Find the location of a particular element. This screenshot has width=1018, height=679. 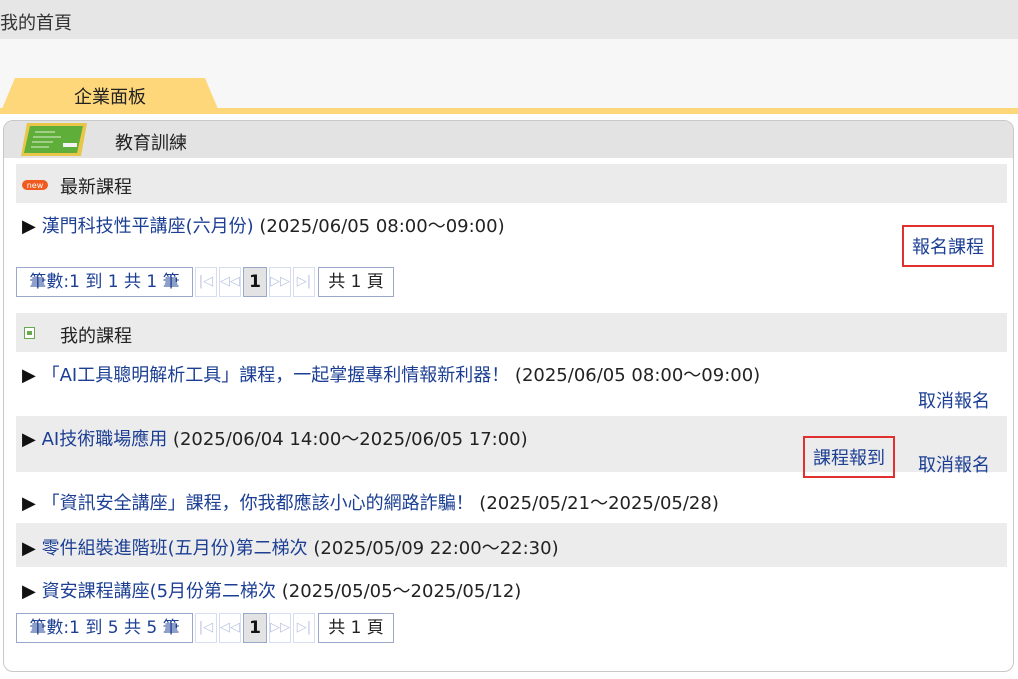

tab-underline is located at coordinates (509, 111).